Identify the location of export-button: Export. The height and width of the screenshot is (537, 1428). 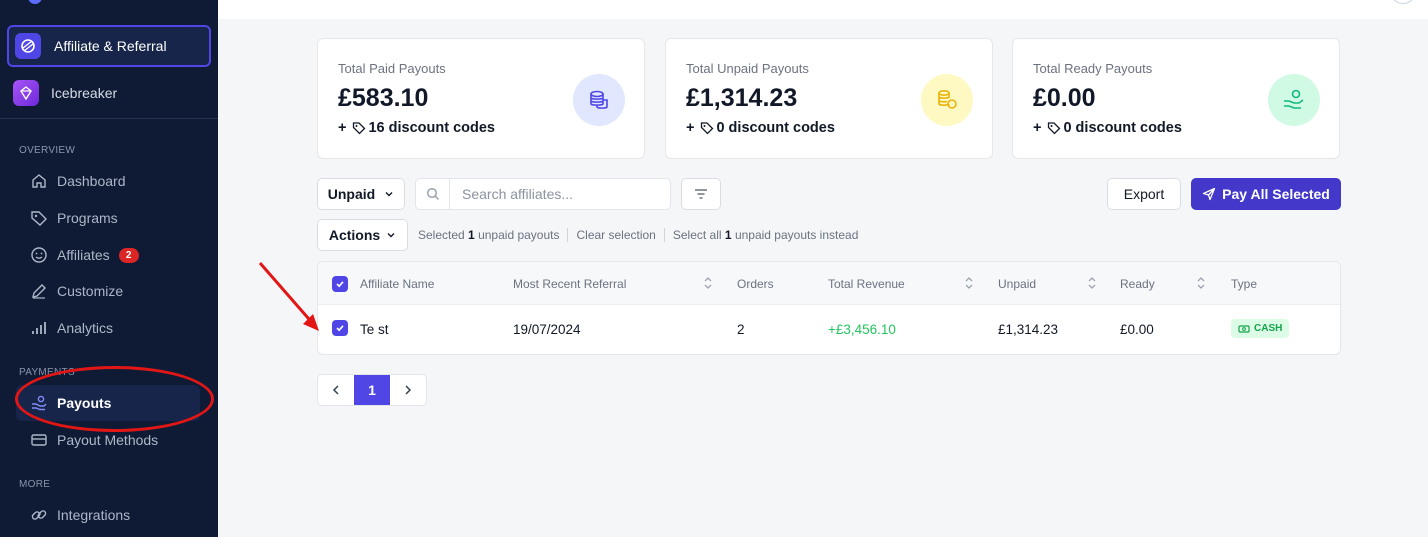
(1144, 194).